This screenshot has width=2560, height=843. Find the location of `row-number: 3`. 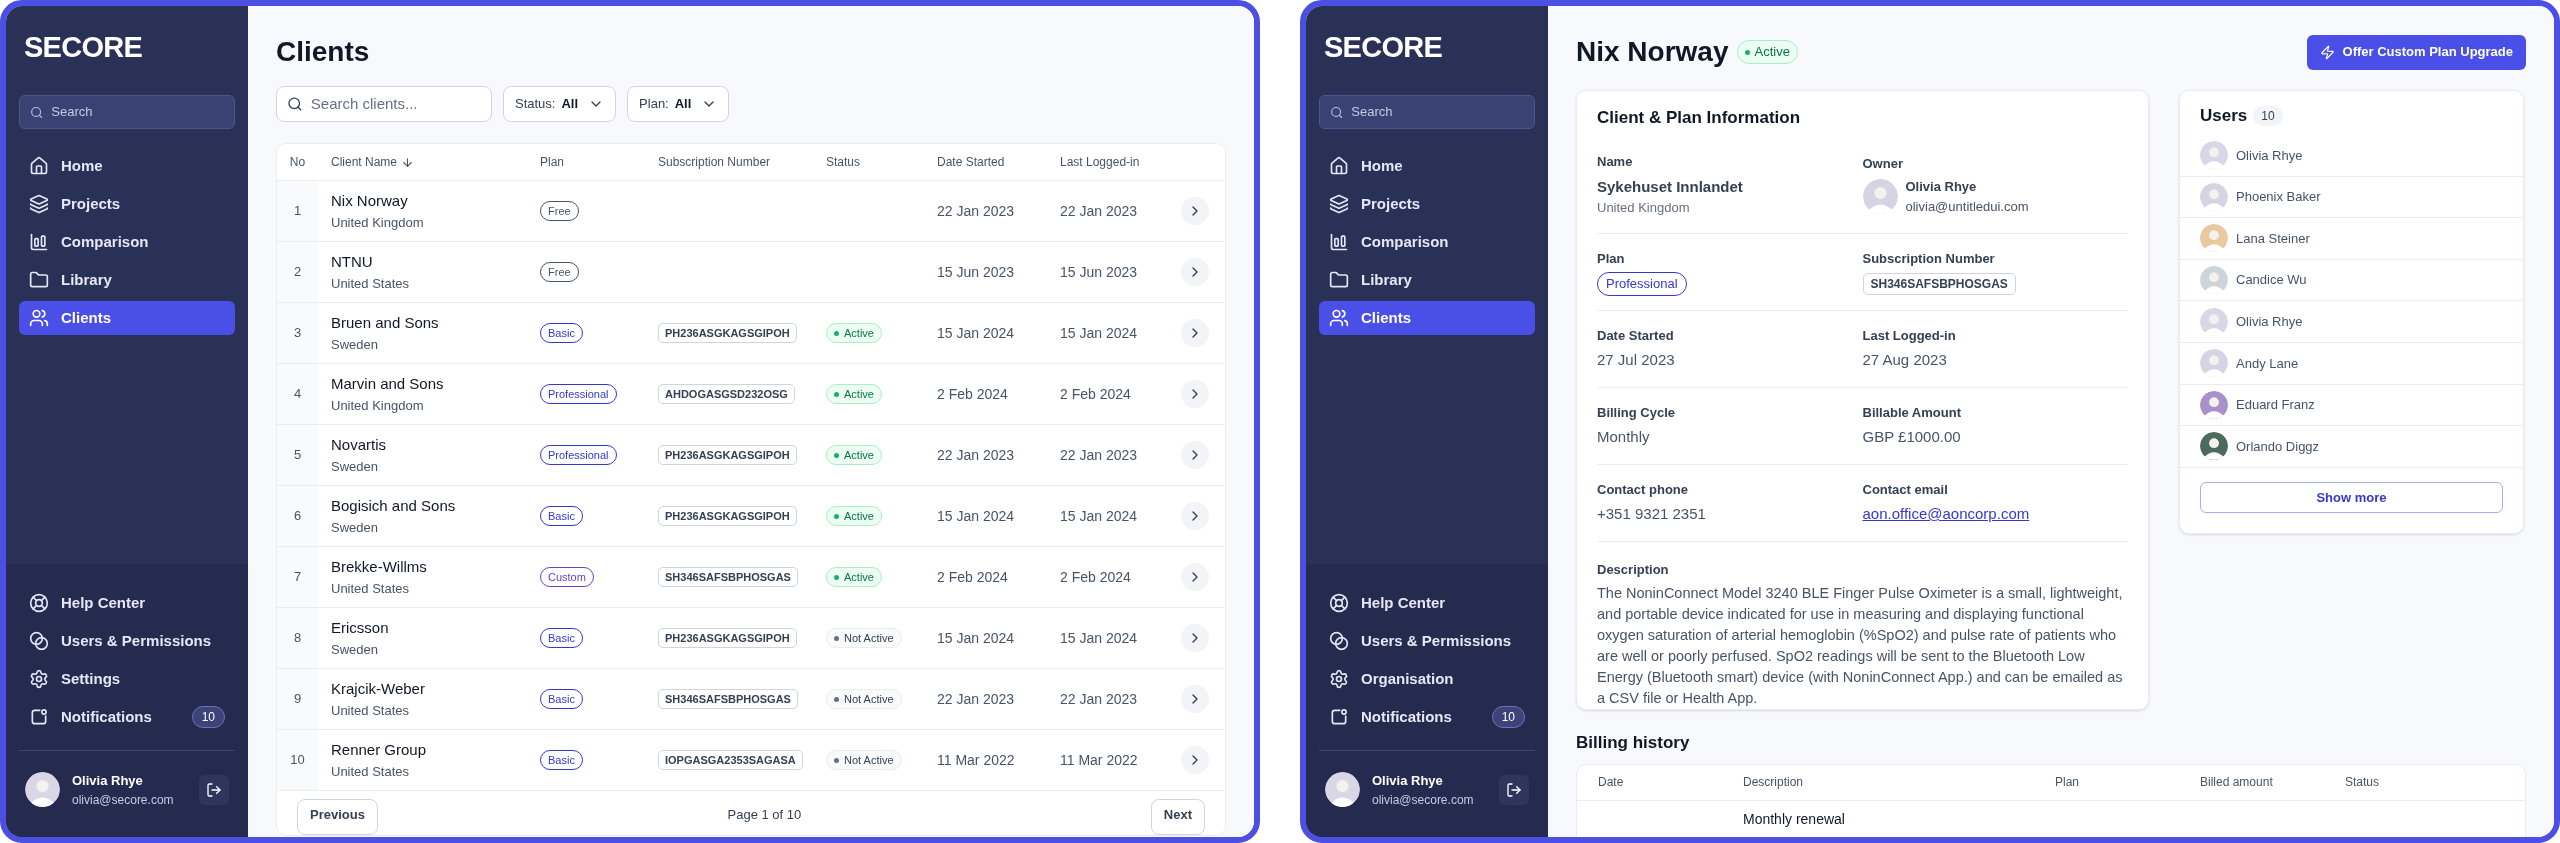

row-number: 3 is located at coordinates (297, 333).